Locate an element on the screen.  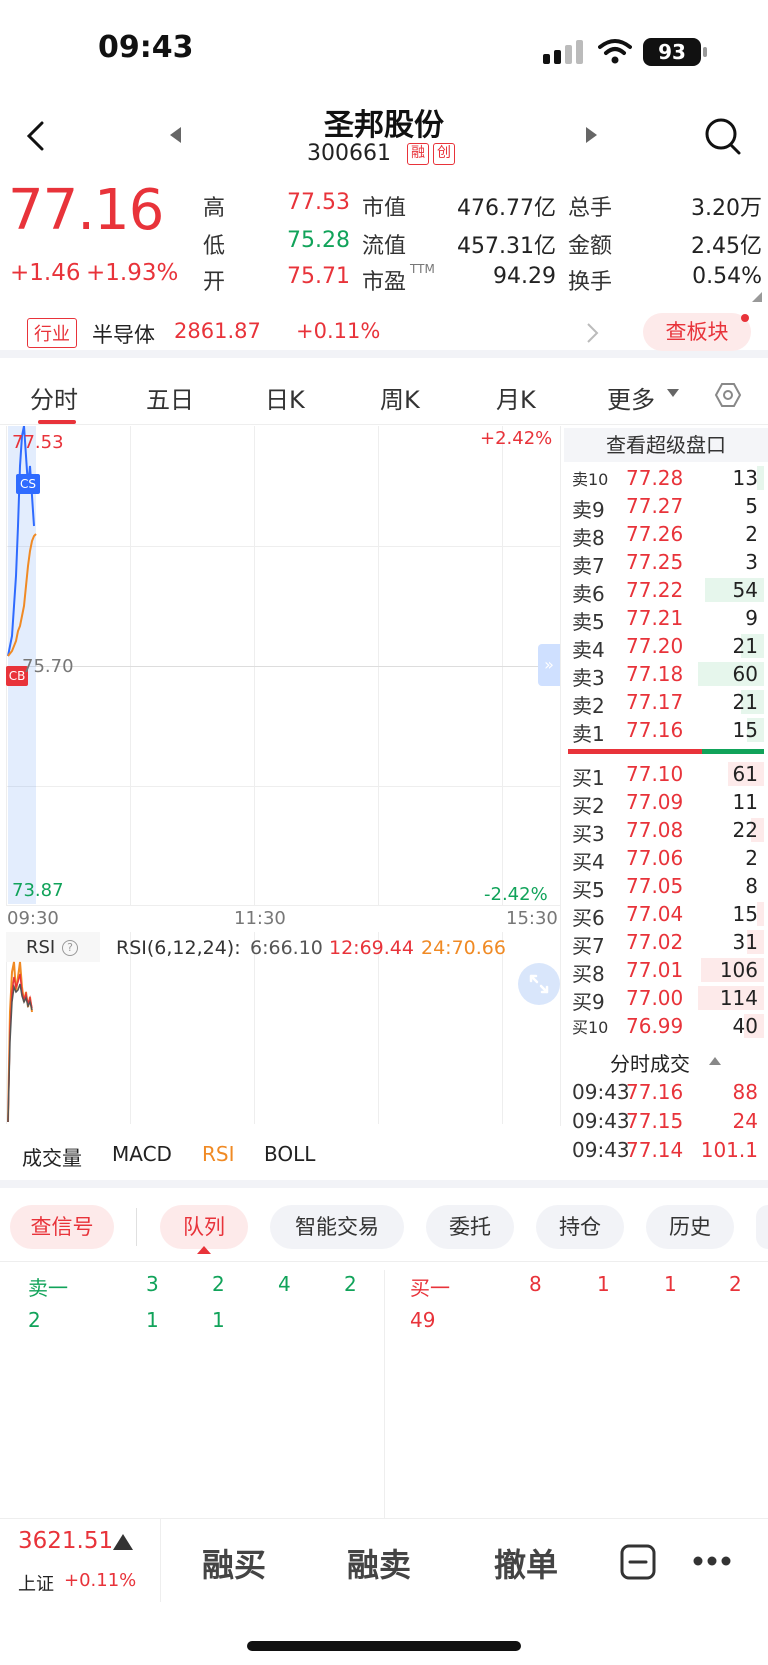
tab-position: 持仓 is located at coordinates (580, 1227).